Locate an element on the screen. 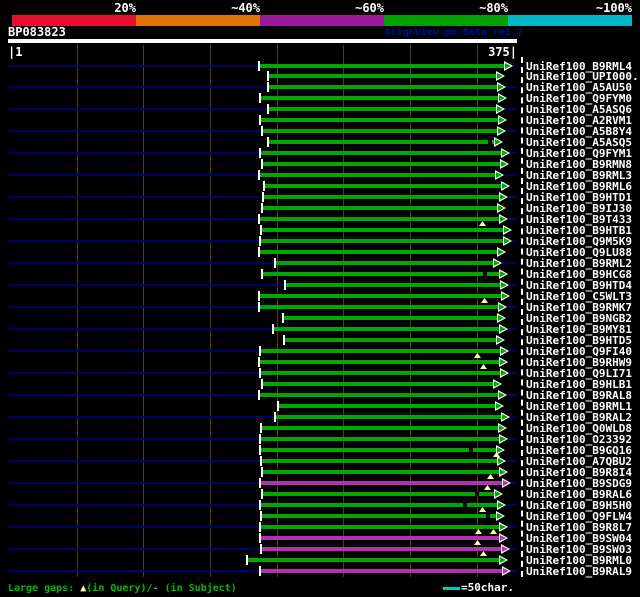  ruler-scale-label: =50char. is located at coordinates (487, 587).